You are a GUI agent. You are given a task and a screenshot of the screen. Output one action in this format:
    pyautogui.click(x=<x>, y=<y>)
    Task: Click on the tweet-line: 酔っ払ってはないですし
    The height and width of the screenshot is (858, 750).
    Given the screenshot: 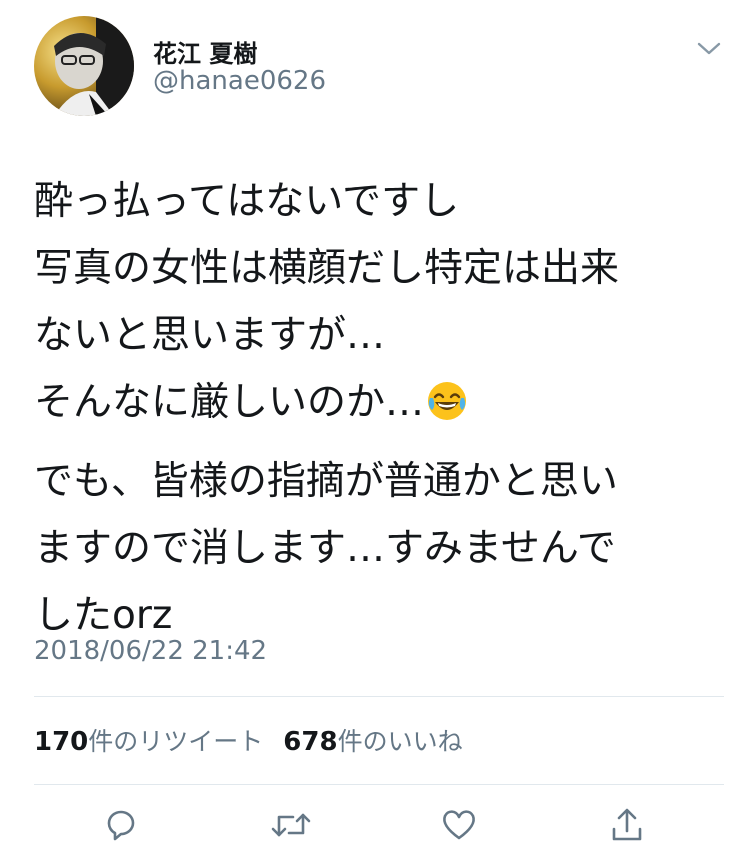 What is the action you would take?
    pyautogui.click(x=247, y=201)
    